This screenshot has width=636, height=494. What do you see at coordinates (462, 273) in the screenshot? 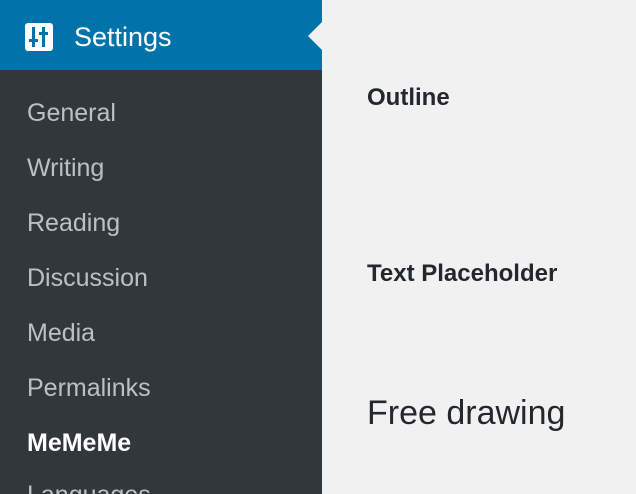
I see `section-heading-text-placeholder: Text Placeholder` at bounding box center [462, 273].